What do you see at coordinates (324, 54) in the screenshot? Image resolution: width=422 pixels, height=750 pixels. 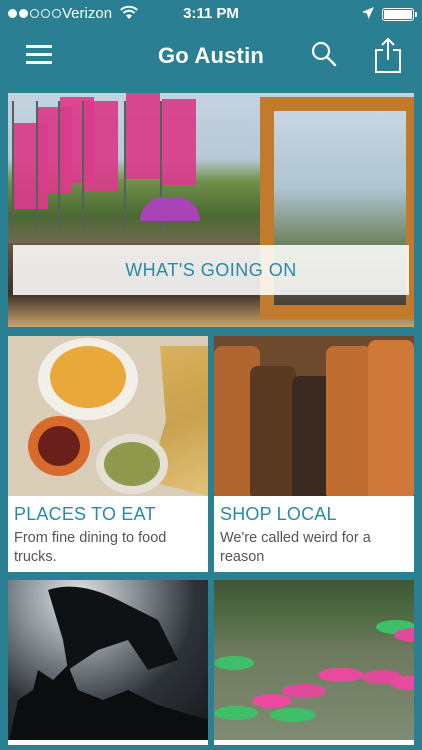 I see `search-icon` at bounding box center [324, 54].